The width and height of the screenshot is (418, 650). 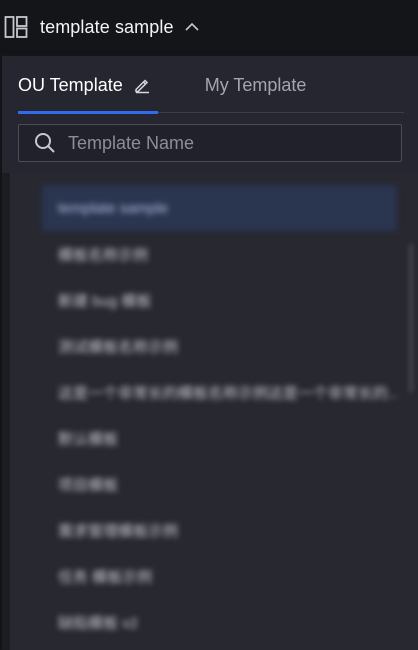 What do you see at coordinates (219, 254) in the screenshot?
I see `list-item: 模板名称示例` at bounding box center [219, 254].